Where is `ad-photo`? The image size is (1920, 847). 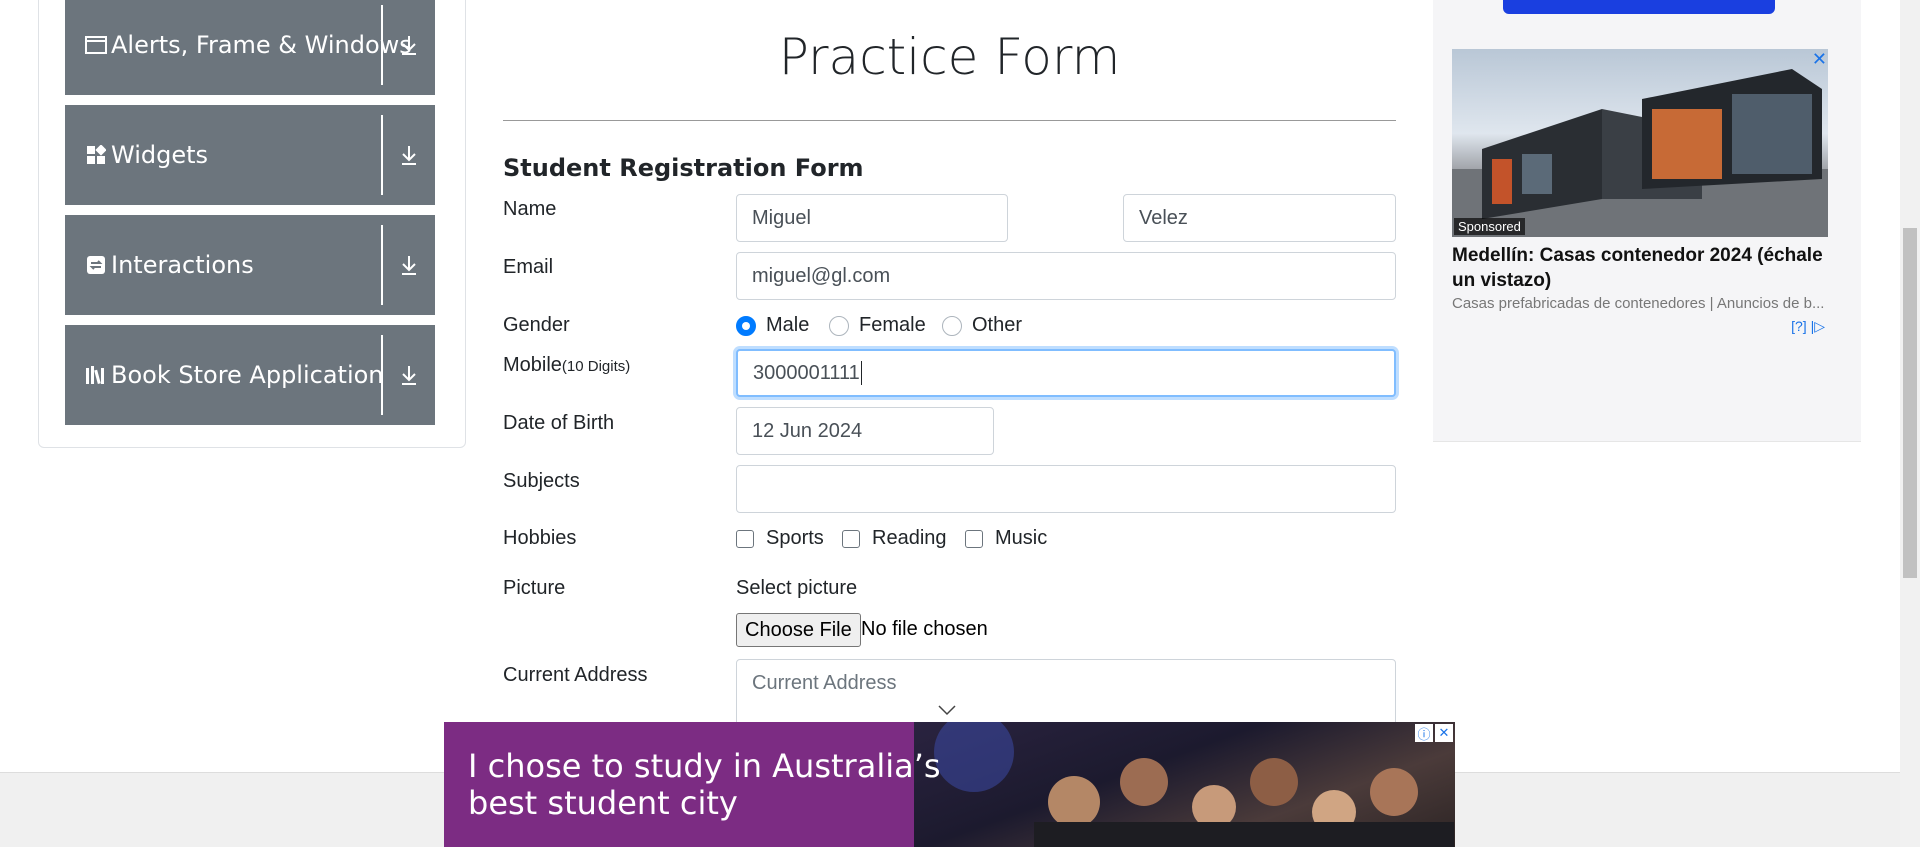
ad-photo is located at coordinates (1184, 784).